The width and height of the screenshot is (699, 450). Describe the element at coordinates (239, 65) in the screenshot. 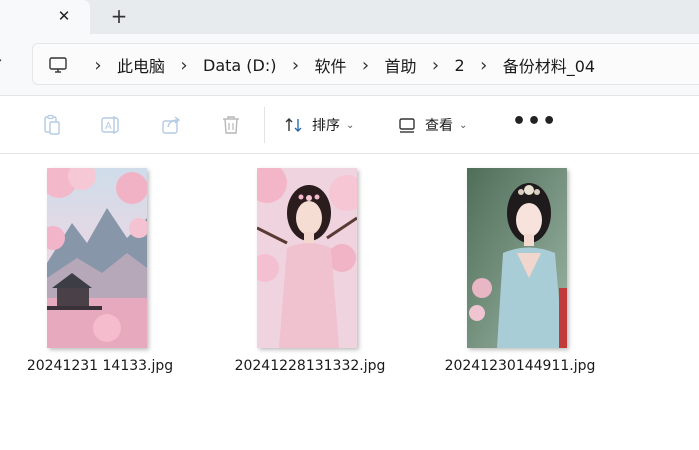

I see `breadcrumb-item: Data (D:)` at that location.